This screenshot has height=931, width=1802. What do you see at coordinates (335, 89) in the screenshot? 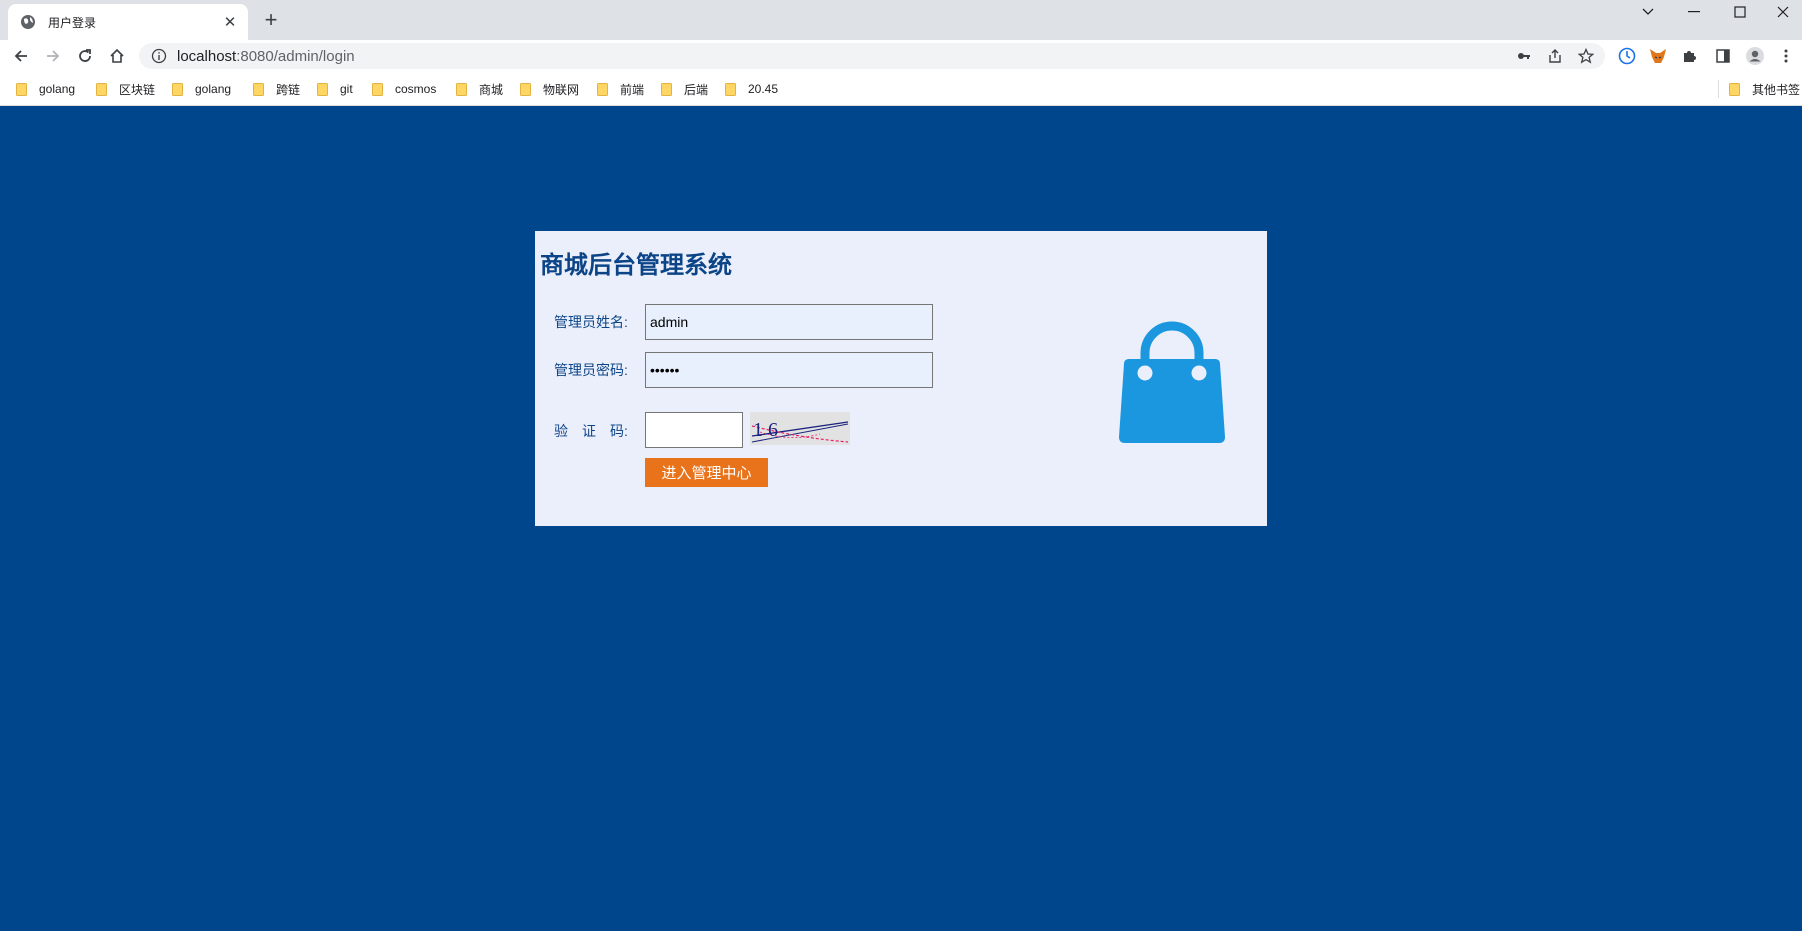
I see `bookmark-git: git` at bounding box center [335, 89].